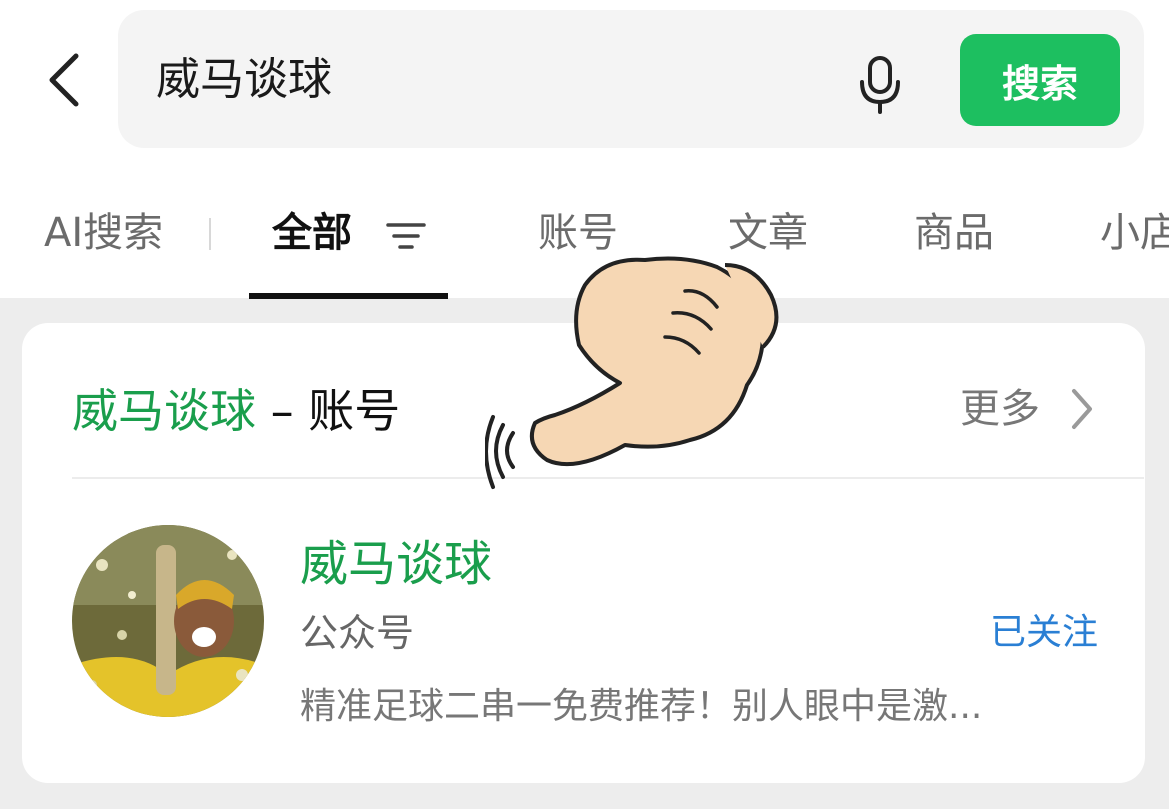  What do you see at coordinates (632, 372) in the screenshot?
I see `pointing-hand-icon` at bounding box center [632, 372].